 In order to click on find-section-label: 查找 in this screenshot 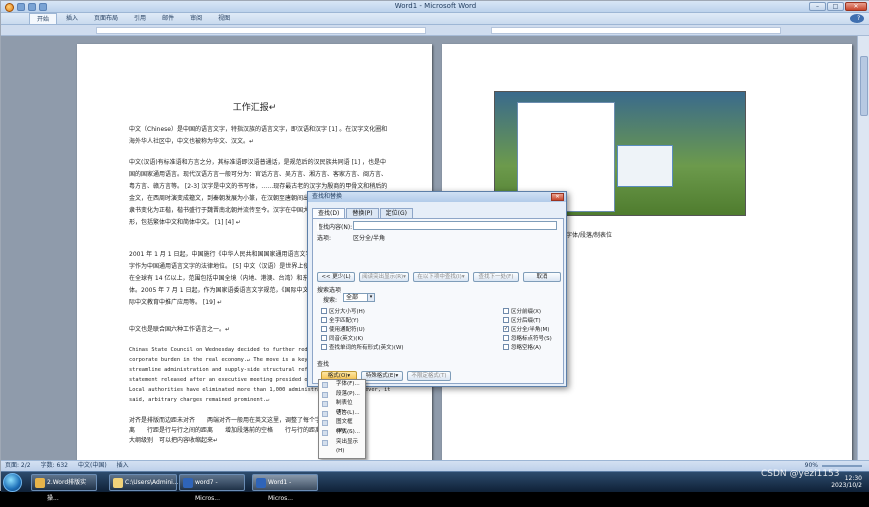, I will do `click(323, 364)`.